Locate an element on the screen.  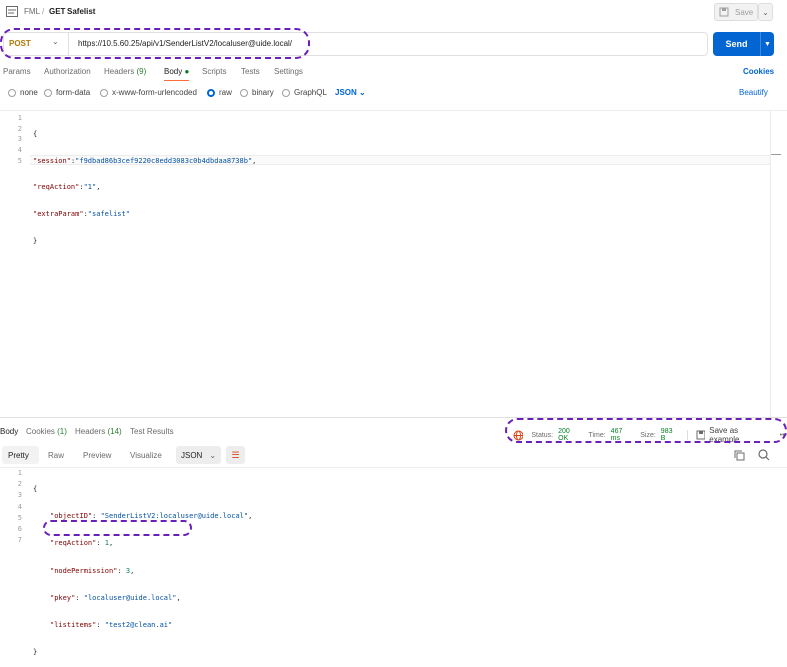
view-tab-visualize: Visualize is located at coordinates (146, 455).